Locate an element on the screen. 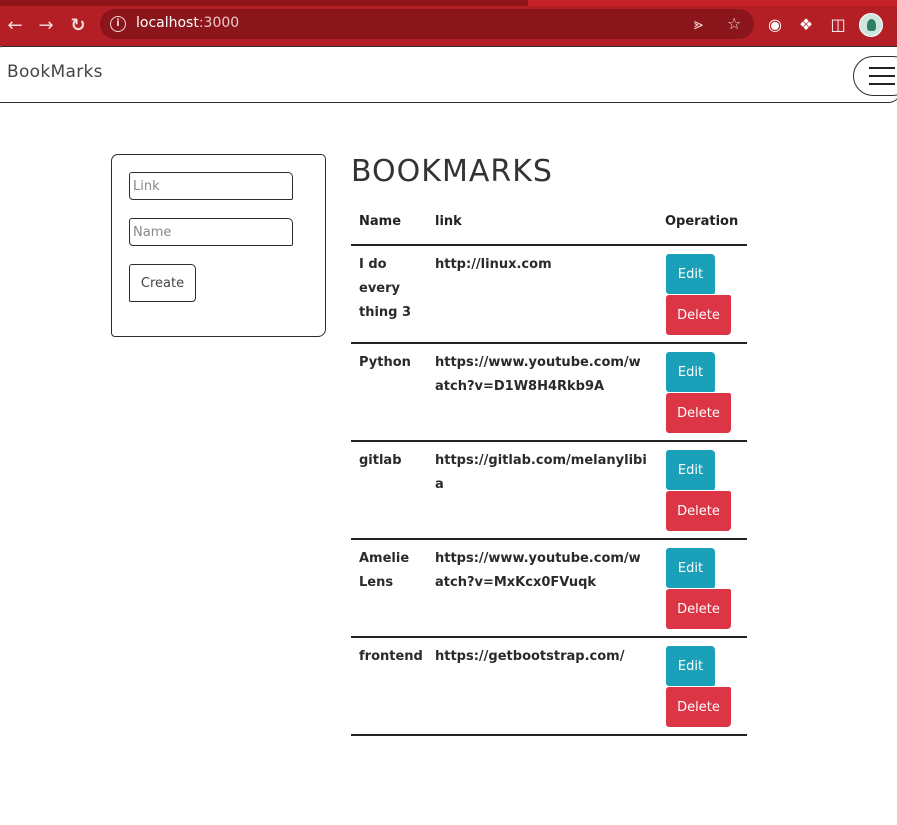 Image resolution: width=897 pixels, height=825 pixels. bookmark-star-icon: ☆ is located at coordinates (734, 23).